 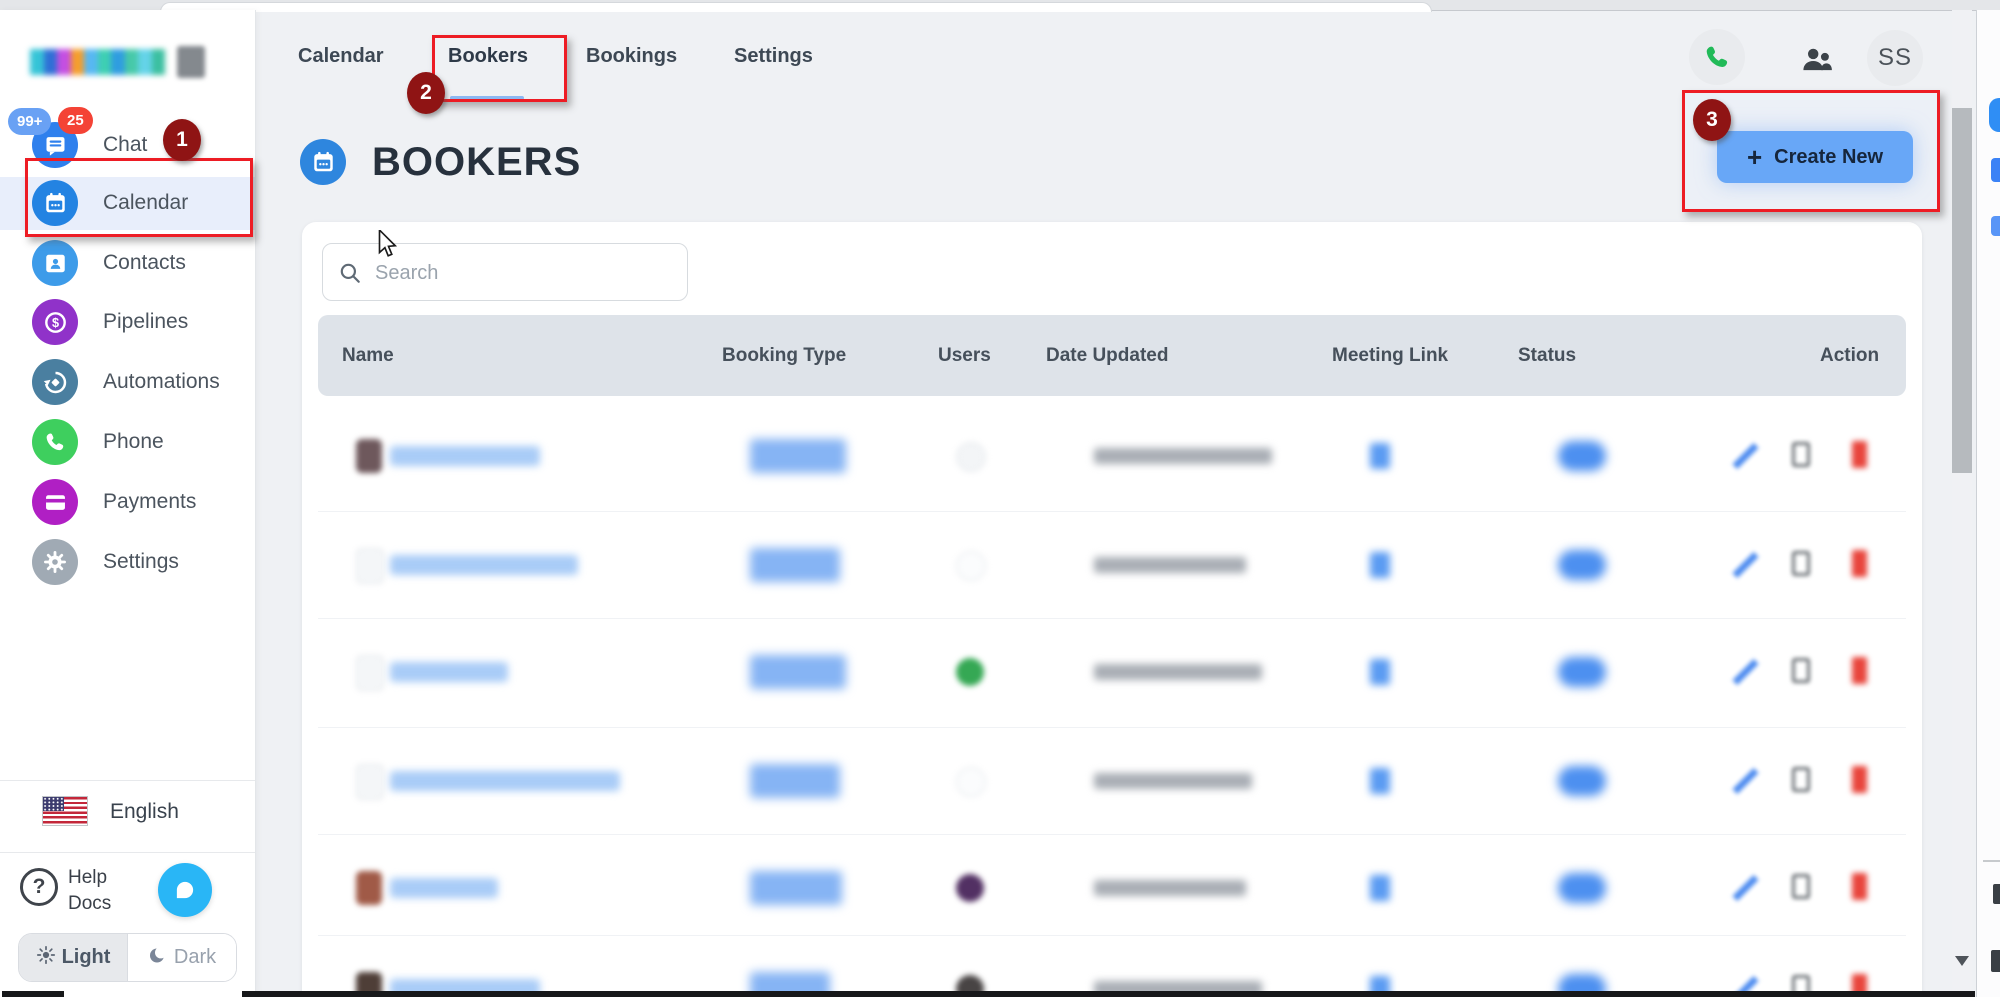 I want to click on column-header-meeting-link: Meeting Link, so click(x=1390, y=355).